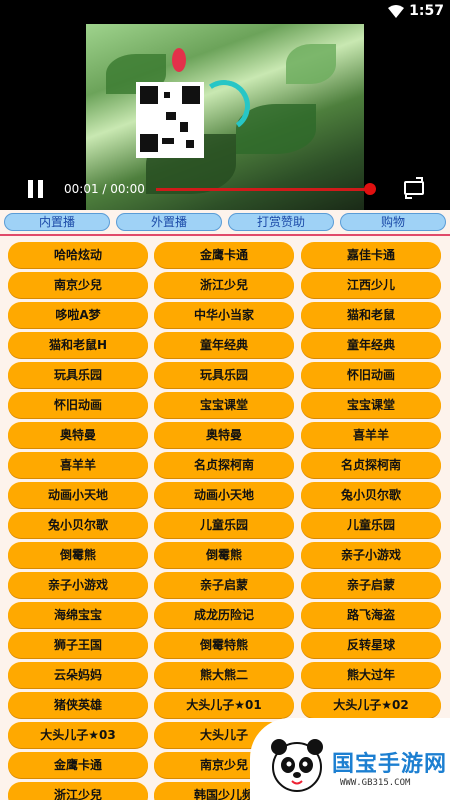 This screenshot has width=450, height=800. I want to click on channel-button: 路飞海盗, so click(371, 615).